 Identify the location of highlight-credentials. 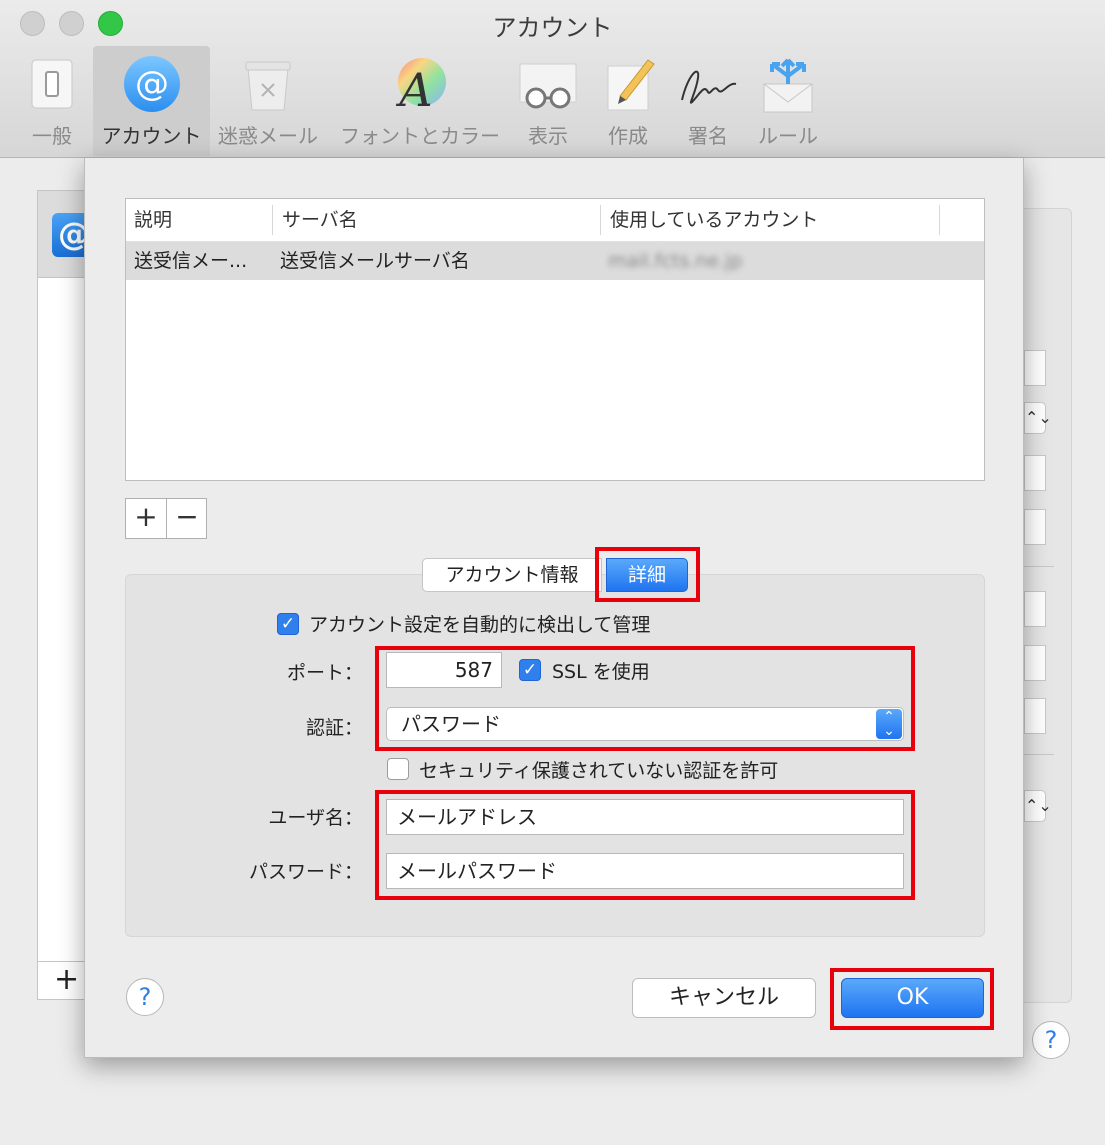
(645, 845).